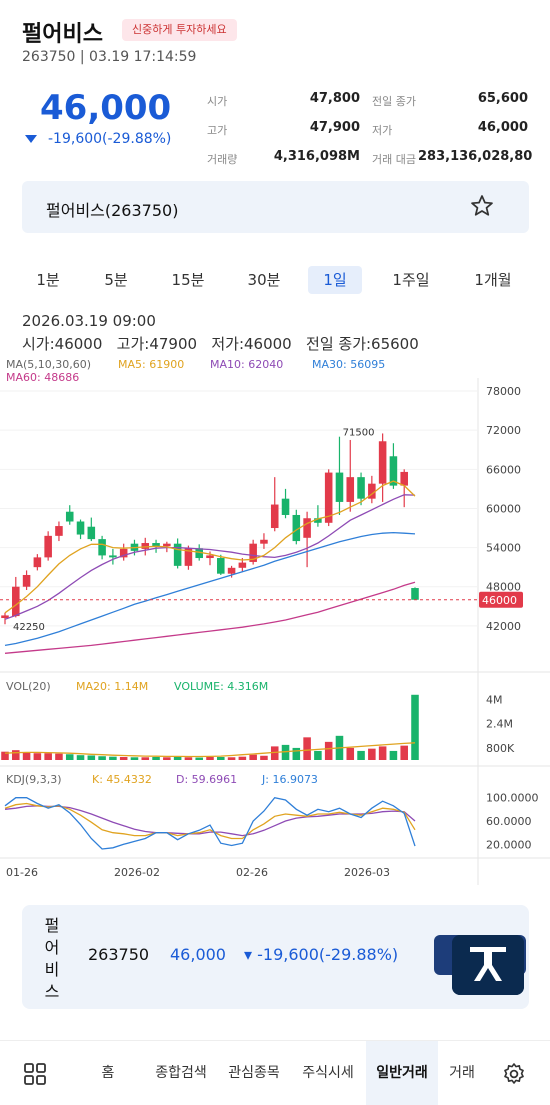 The width and height of the screenshot is (550, 1105). Describe the element at coordinates (348, 364) in the screenshot. I see `ma30-legend: MA30: 56095` at that location.